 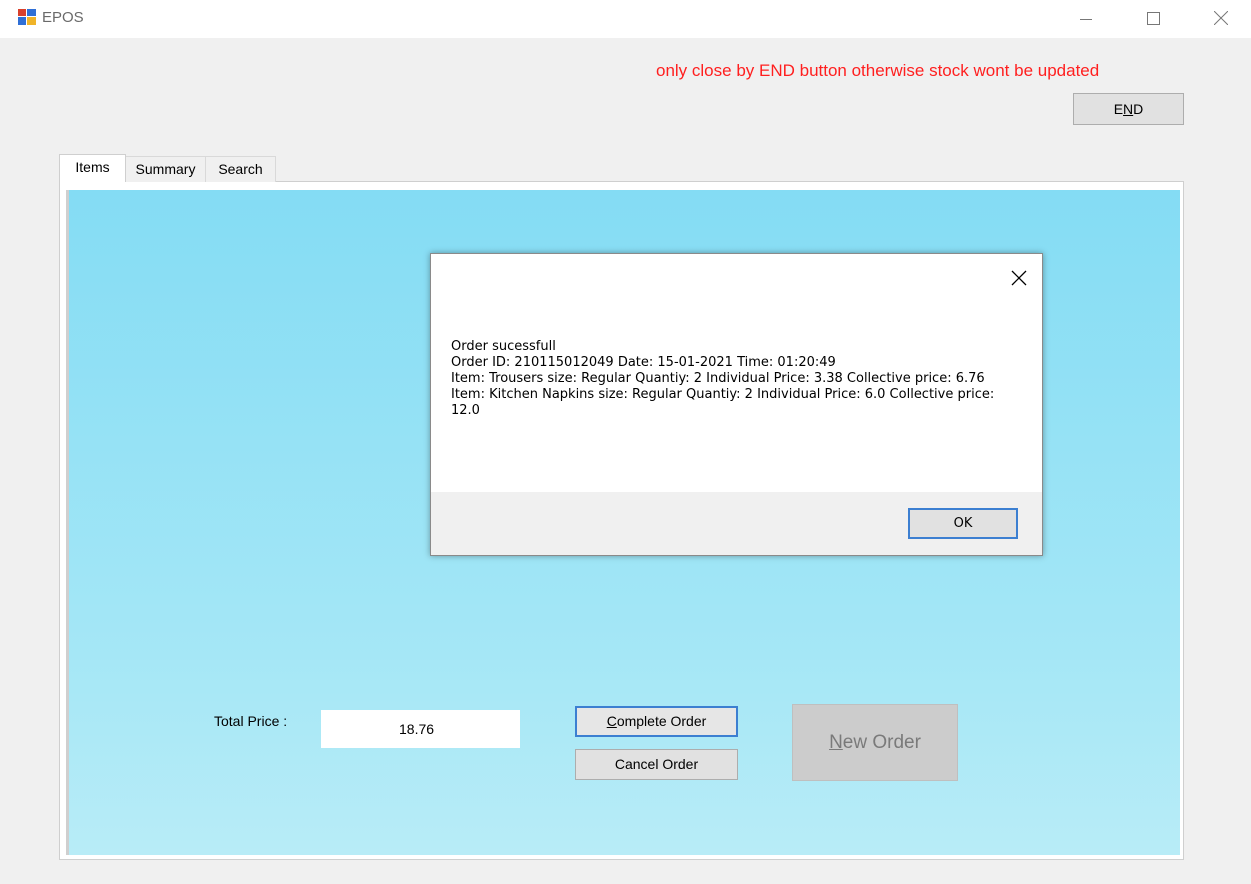 What do you see at coordinates (736, 523) in the screenshot?
I see `dialog-footer: OK` at bounding box center [736, 523].